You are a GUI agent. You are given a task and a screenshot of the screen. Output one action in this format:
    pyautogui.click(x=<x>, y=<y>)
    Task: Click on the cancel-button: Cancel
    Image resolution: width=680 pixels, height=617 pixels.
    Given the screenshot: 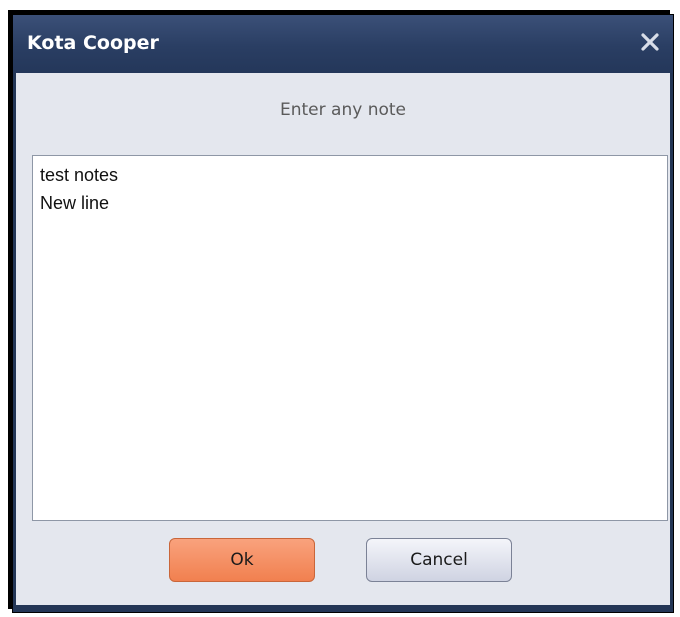 What is the action you would take?
    pyautogui.click(x=439, y=560)
    